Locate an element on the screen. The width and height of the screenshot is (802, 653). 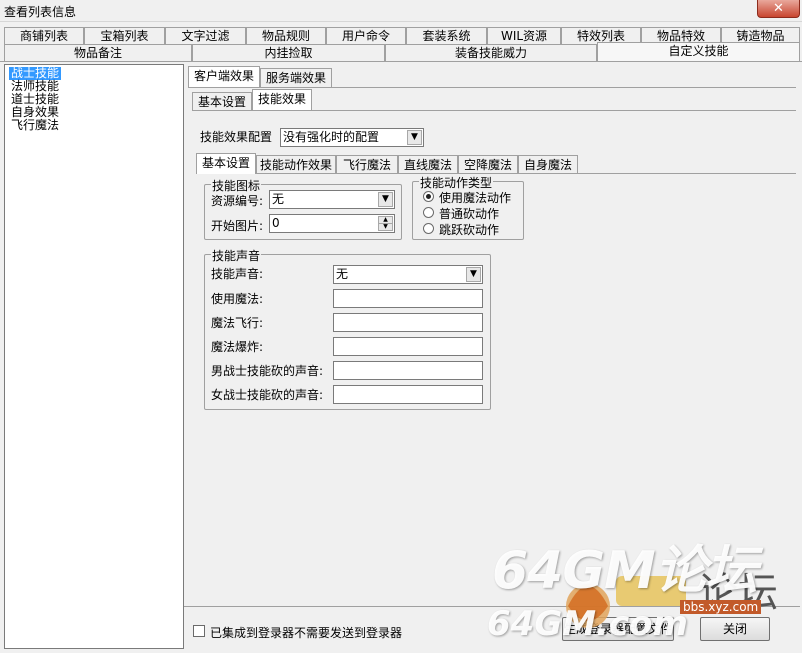
config-select: 没有强化时的配置 ▼ is located at coordinates (352, 137).